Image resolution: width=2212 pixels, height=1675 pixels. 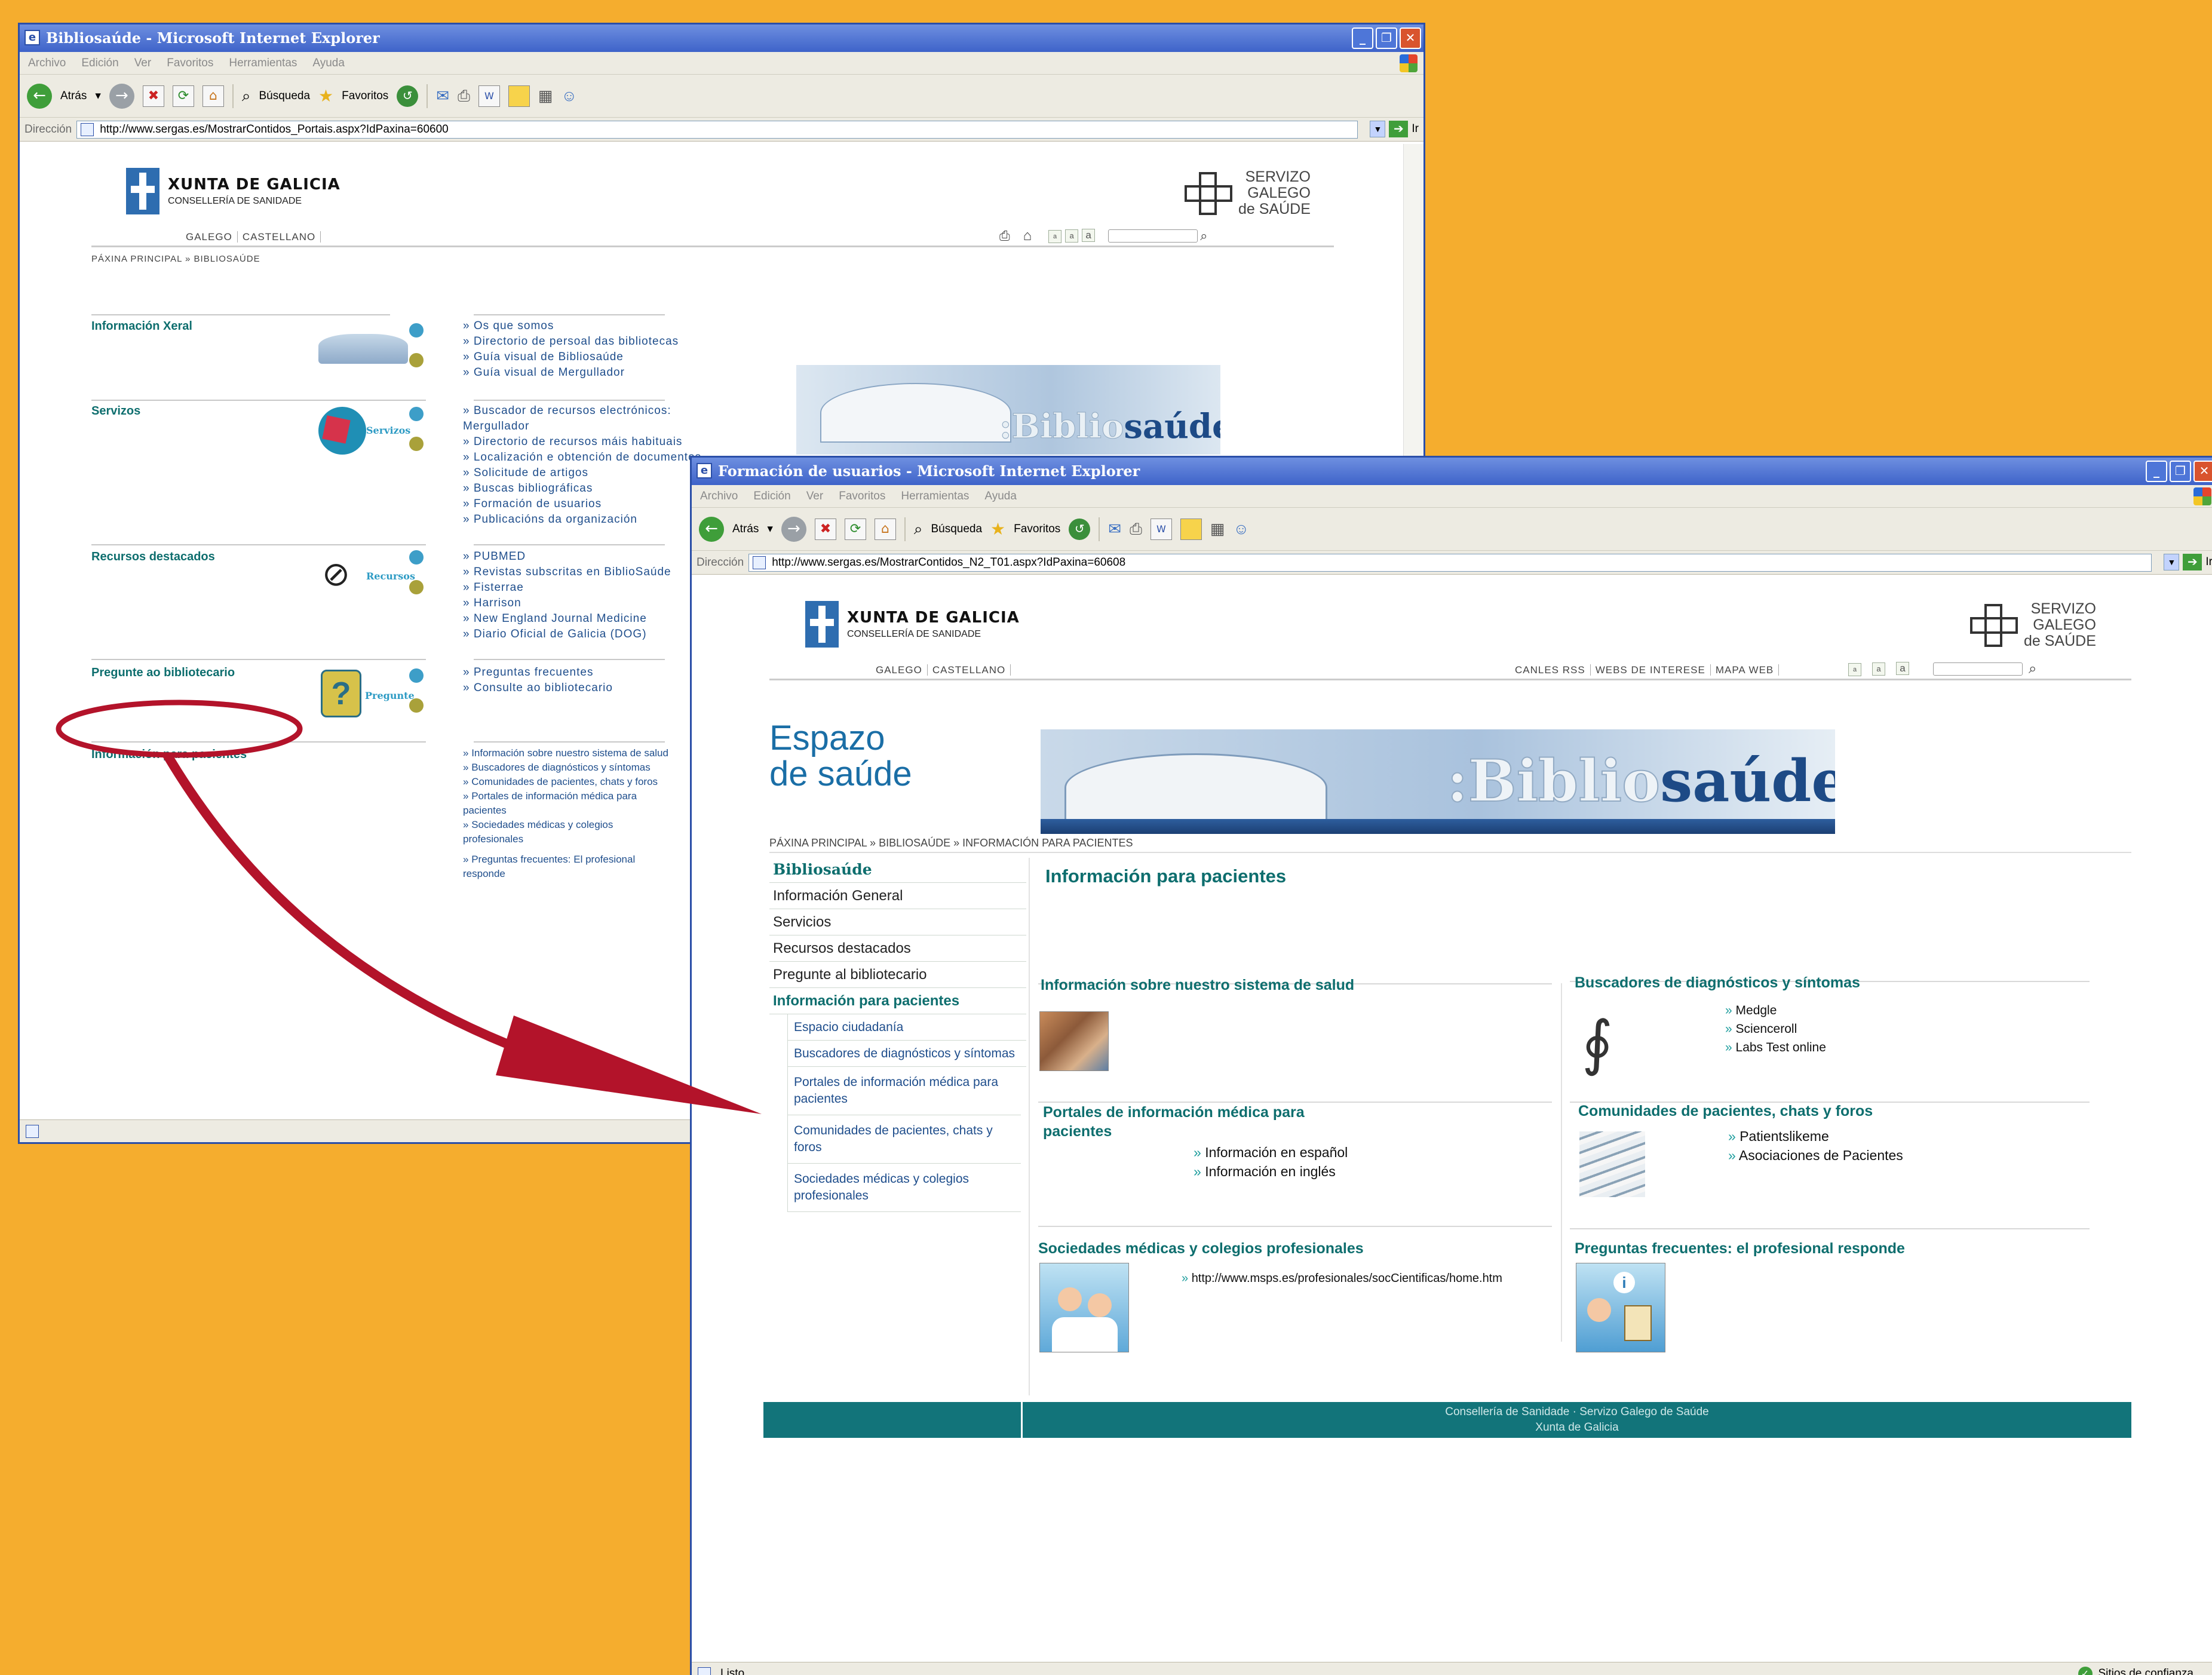 What do you see at coordinates (1005, 236) in the screenshot?
I see `printer-icon: ⎙` at bounding box center [1005, 236].